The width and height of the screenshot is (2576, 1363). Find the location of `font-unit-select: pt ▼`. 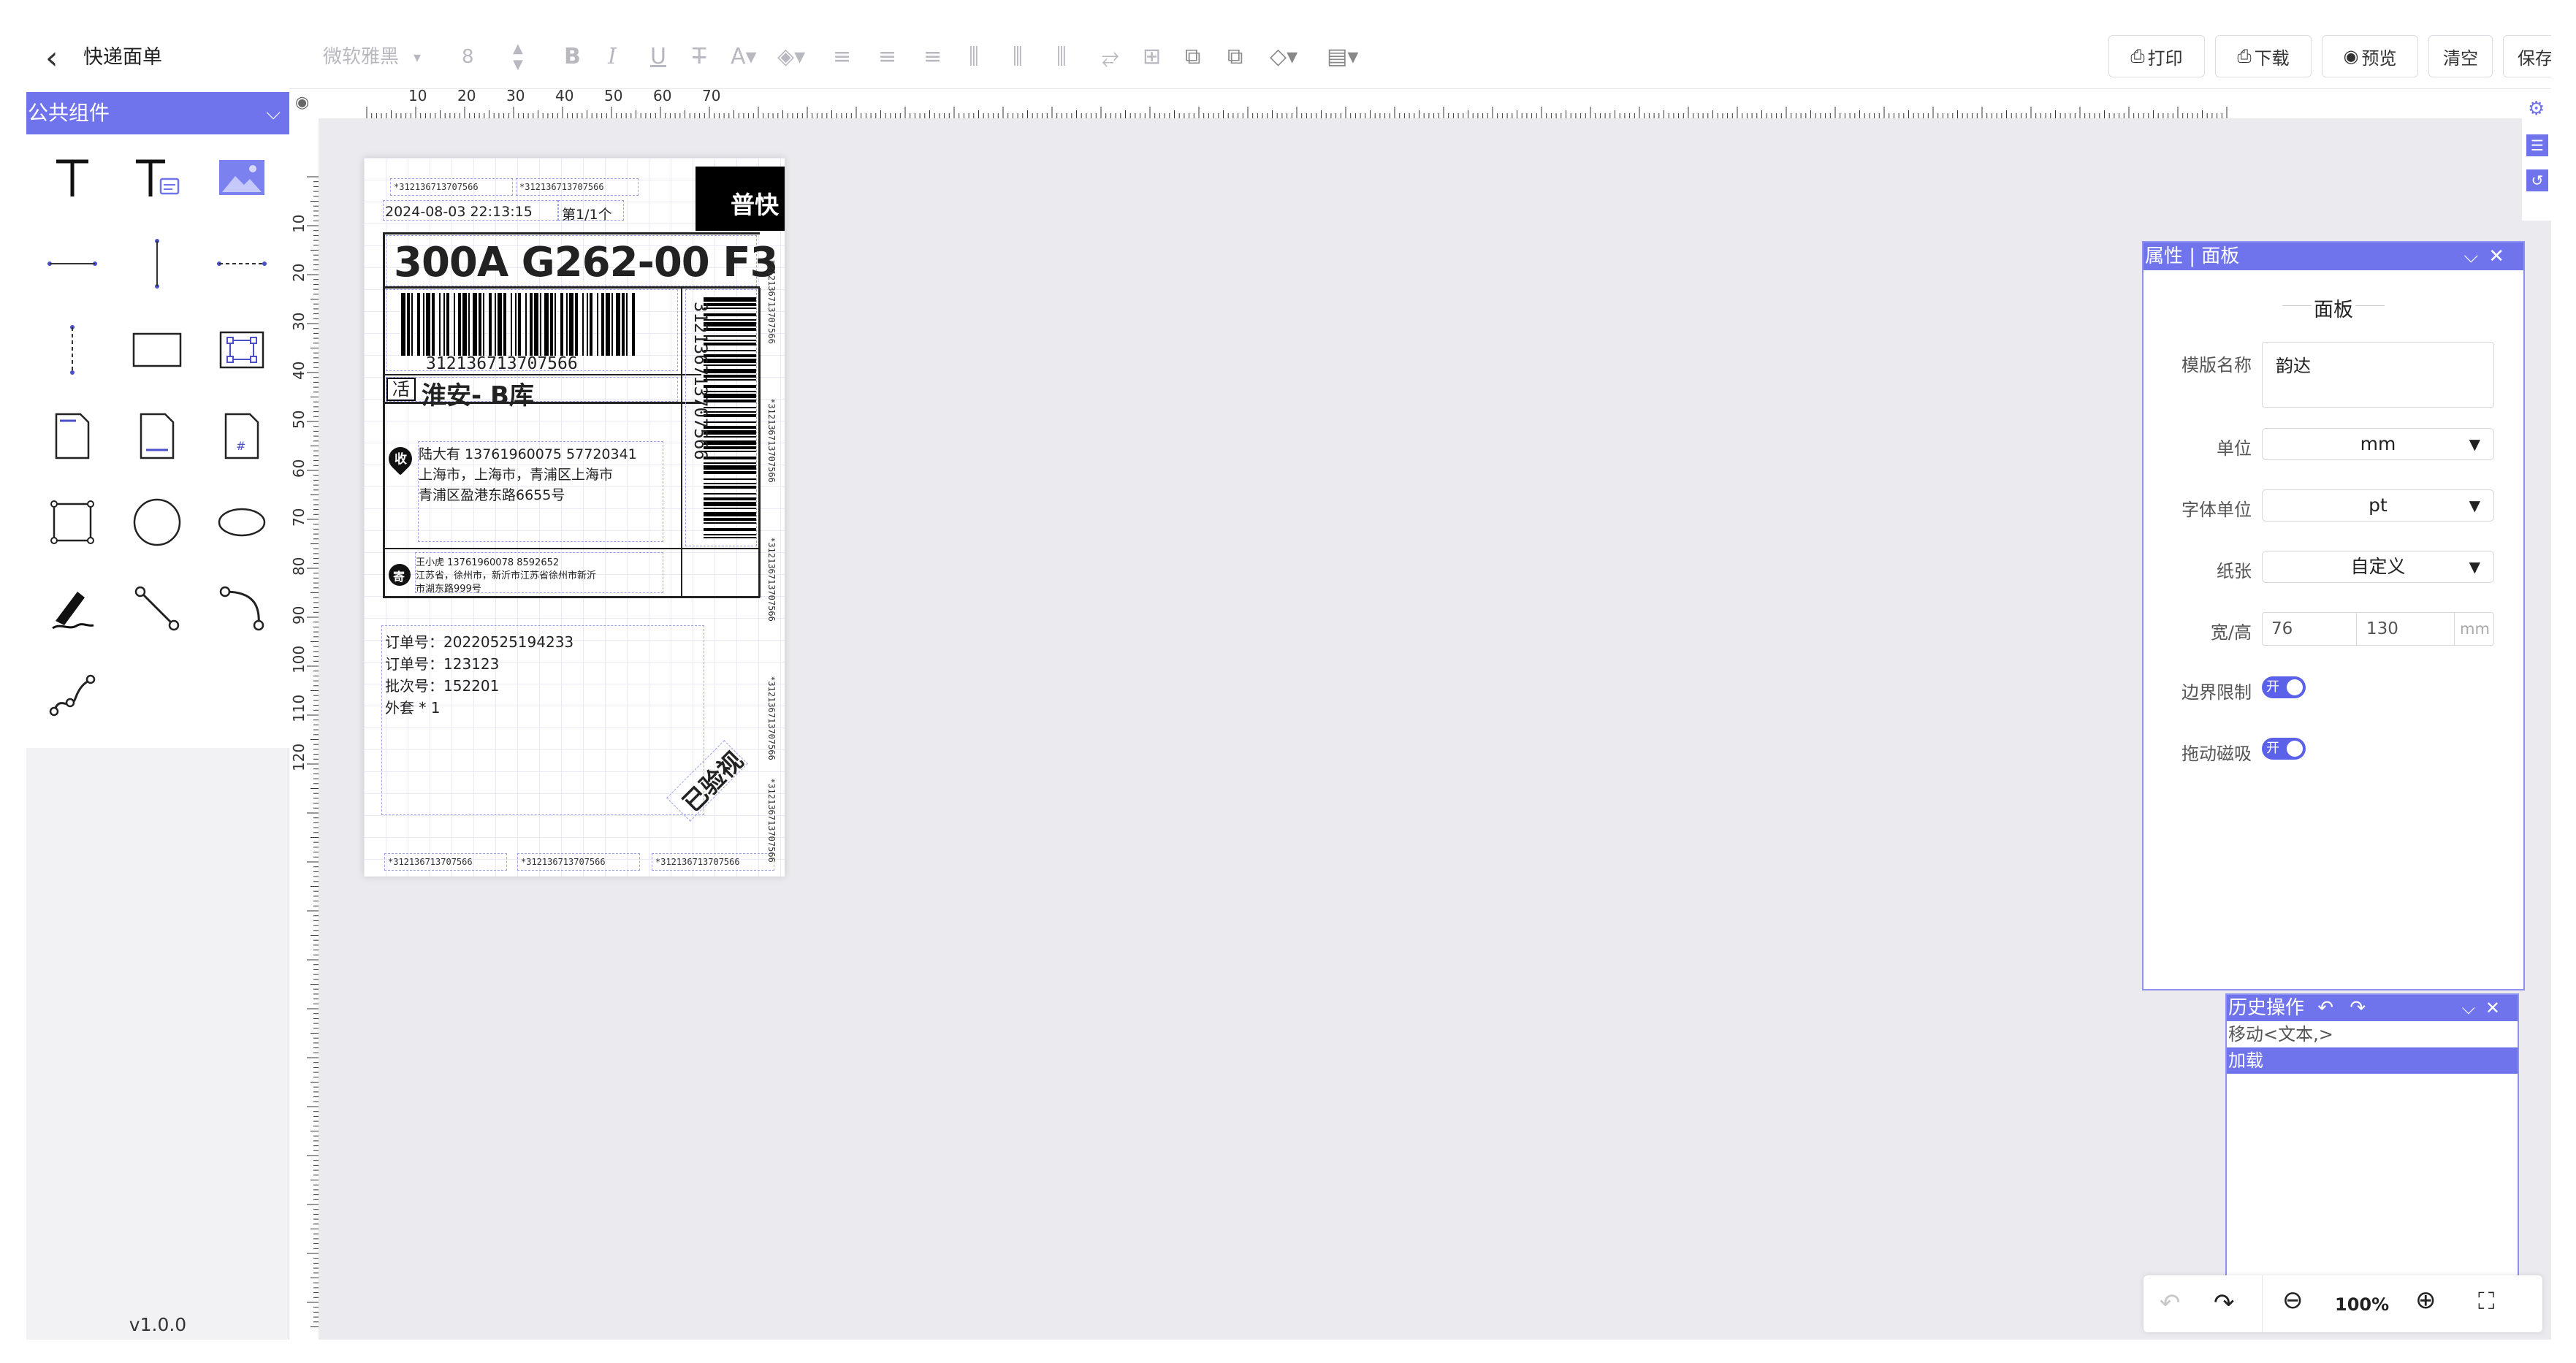

font-unit-select: pt ▼ is located at coordinates (2378, 505).